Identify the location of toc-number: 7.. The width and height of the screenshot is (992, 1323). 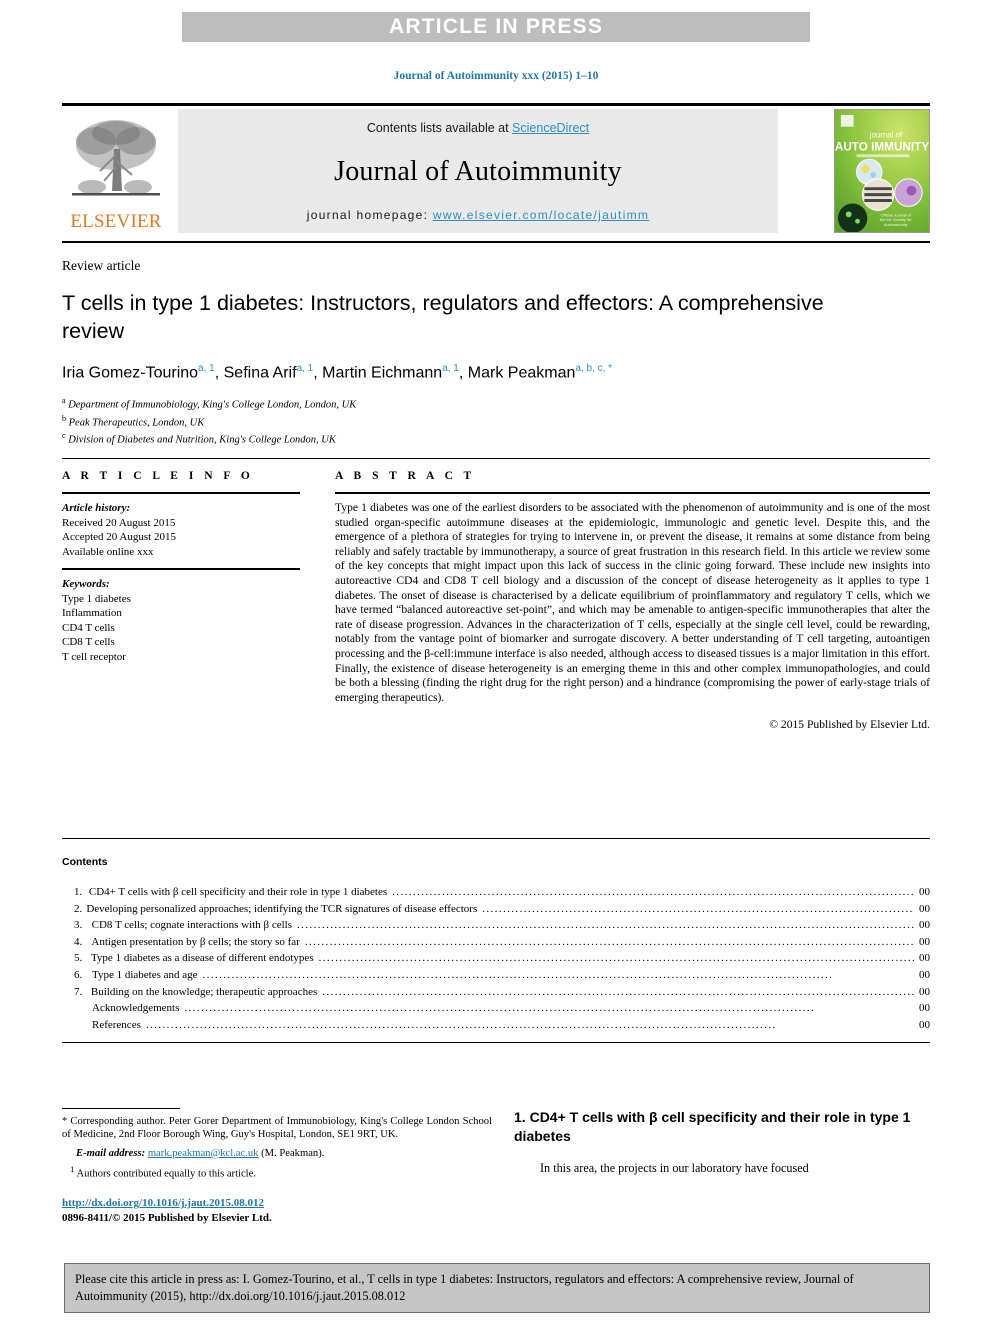
(78, 991).